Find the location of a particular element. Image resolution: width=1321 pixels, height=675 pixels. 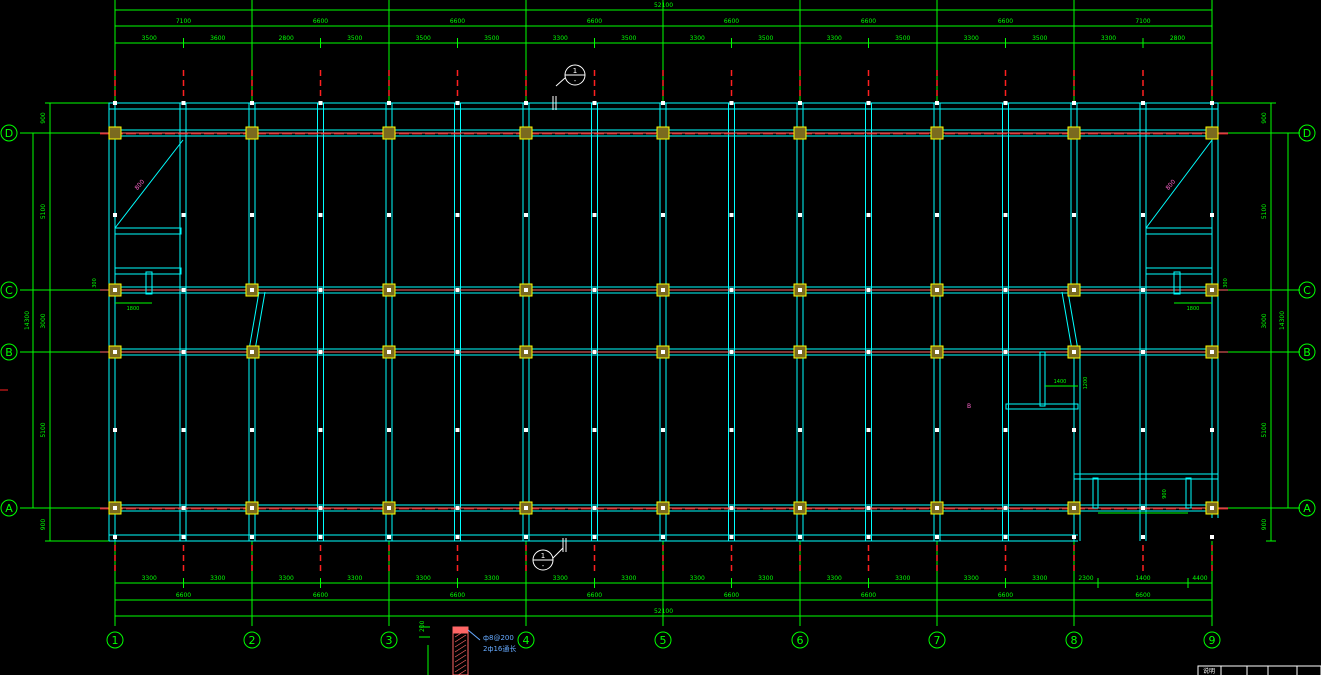

stair-landing-right is located at coordinates (1179, 231).